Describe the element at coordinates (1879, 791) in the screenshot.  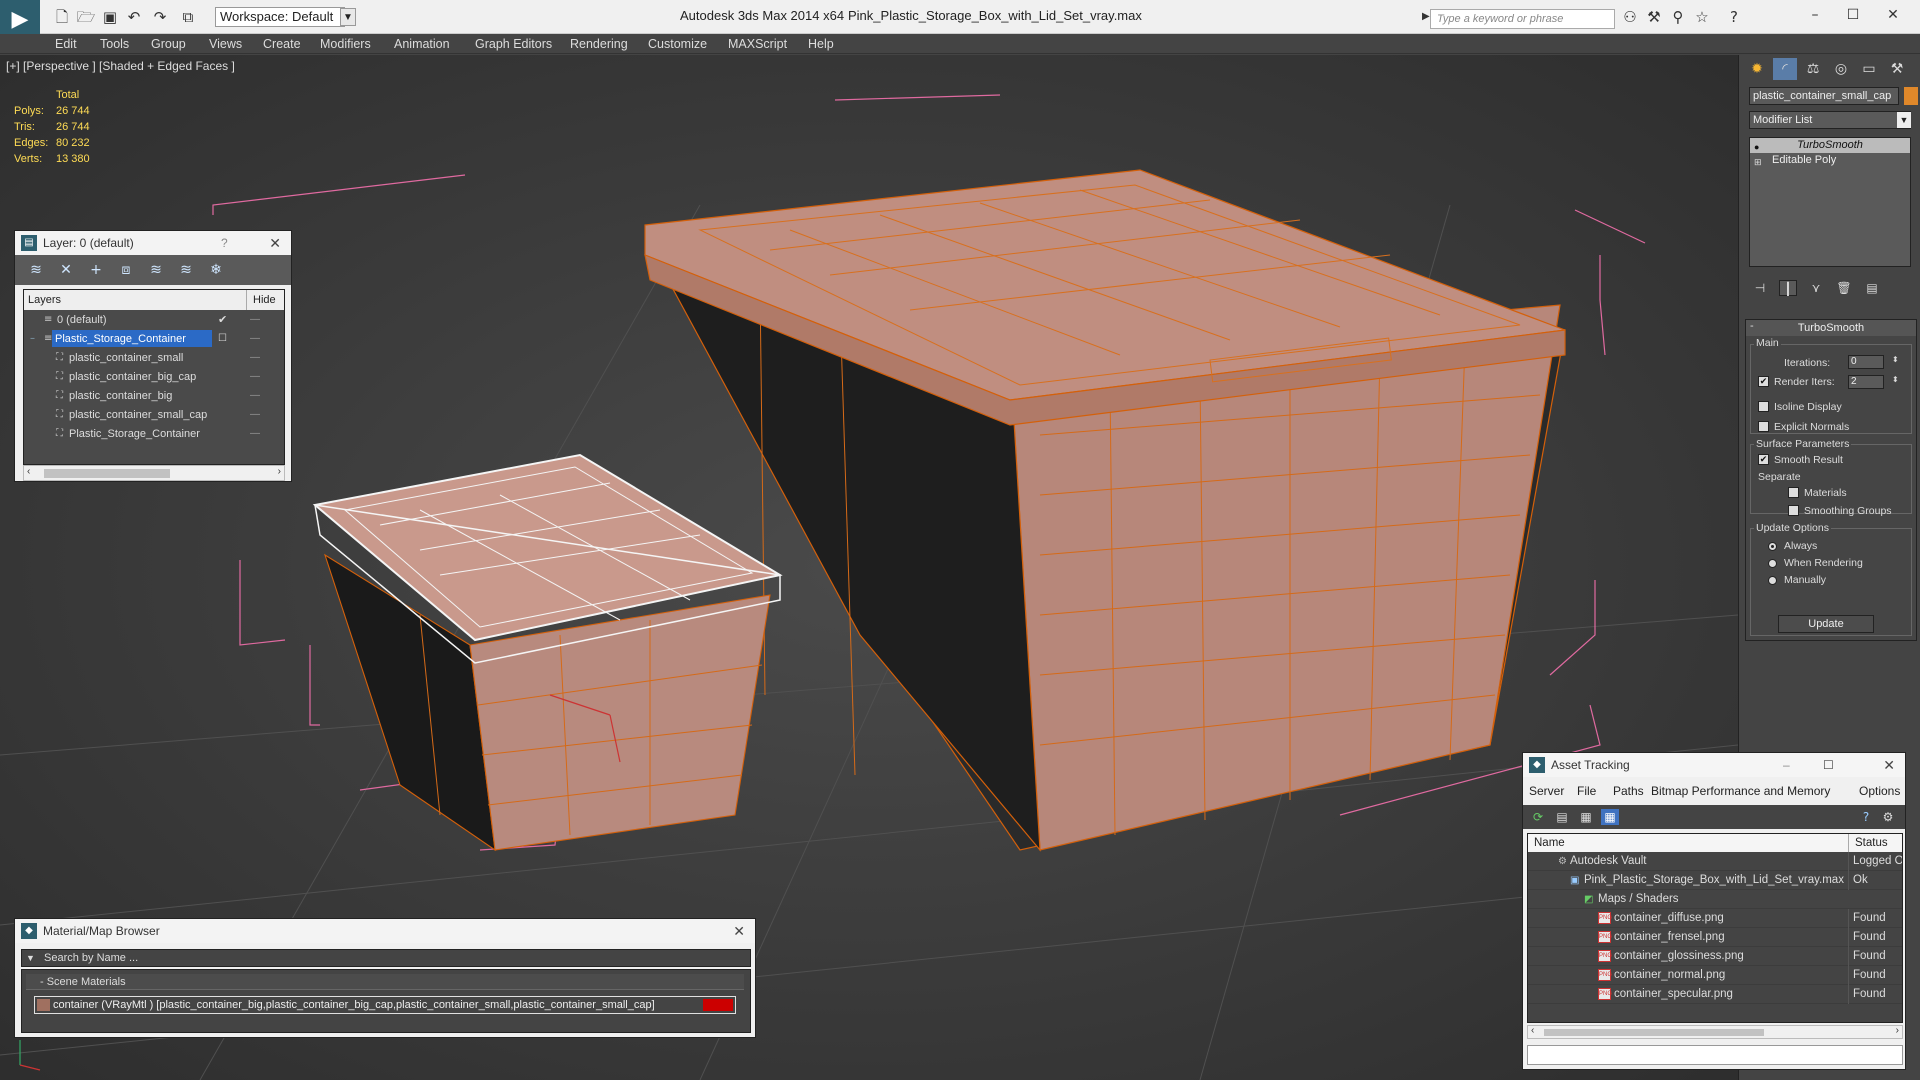
I see `menu-options: Options` at that location.